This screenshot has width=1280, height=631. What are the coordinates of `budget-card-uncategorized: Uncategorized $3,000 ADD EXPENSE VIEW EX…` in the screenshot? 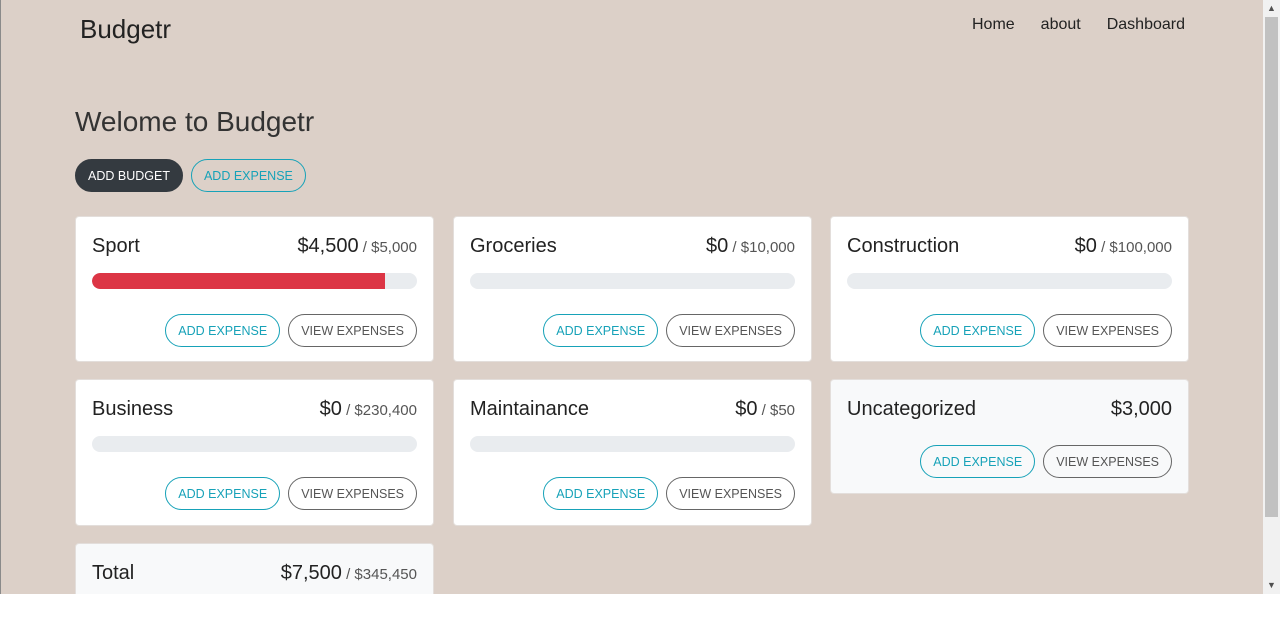 It's located at (1009, 436).